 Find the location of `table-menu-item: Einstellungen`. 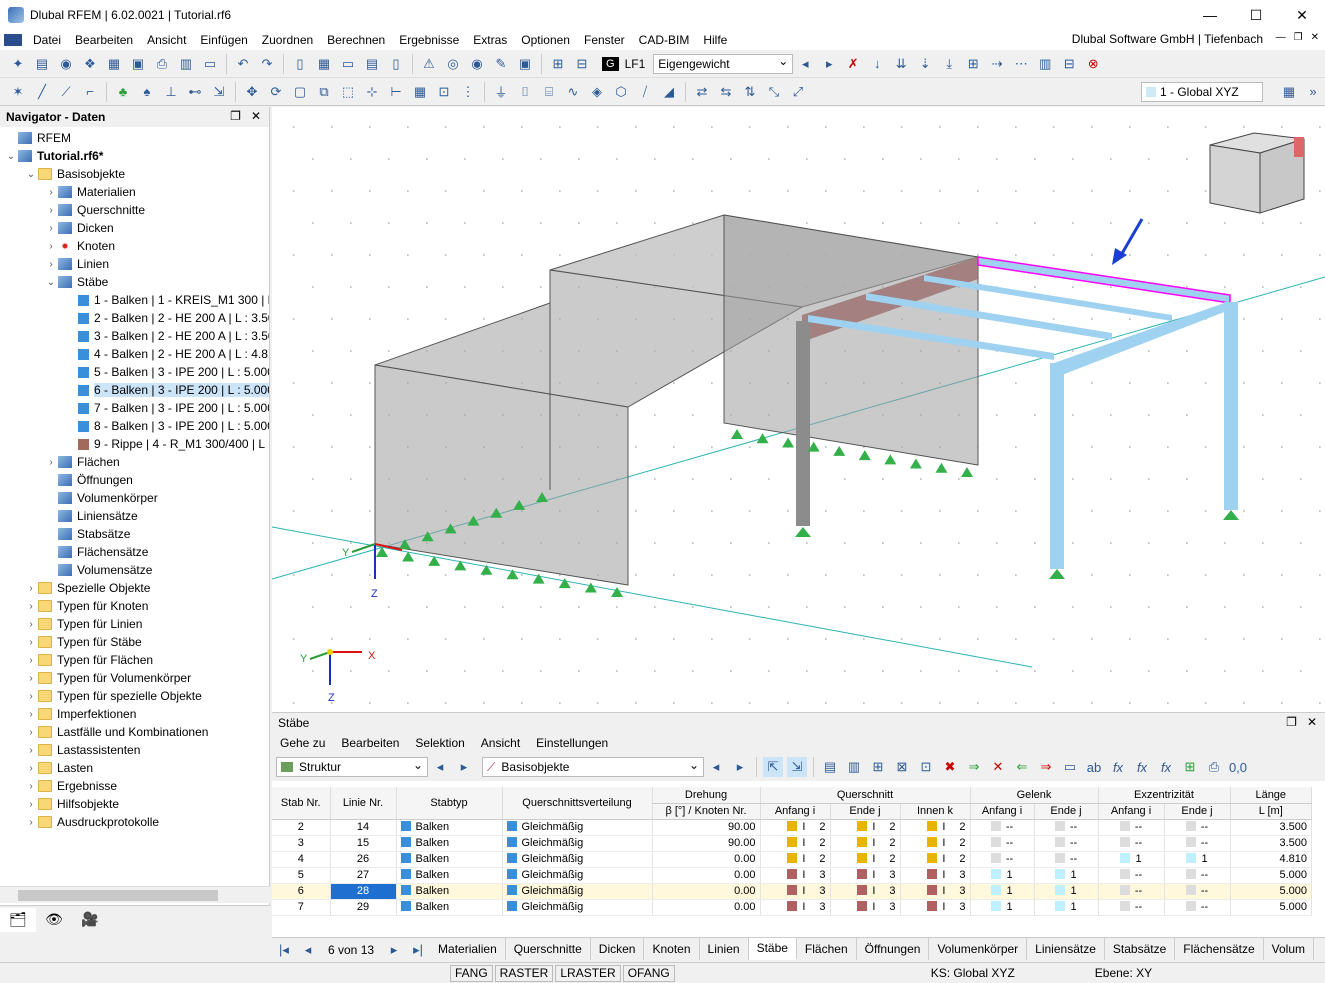

table-menu-item: Einstellungen is located at coordinates (572, 743).